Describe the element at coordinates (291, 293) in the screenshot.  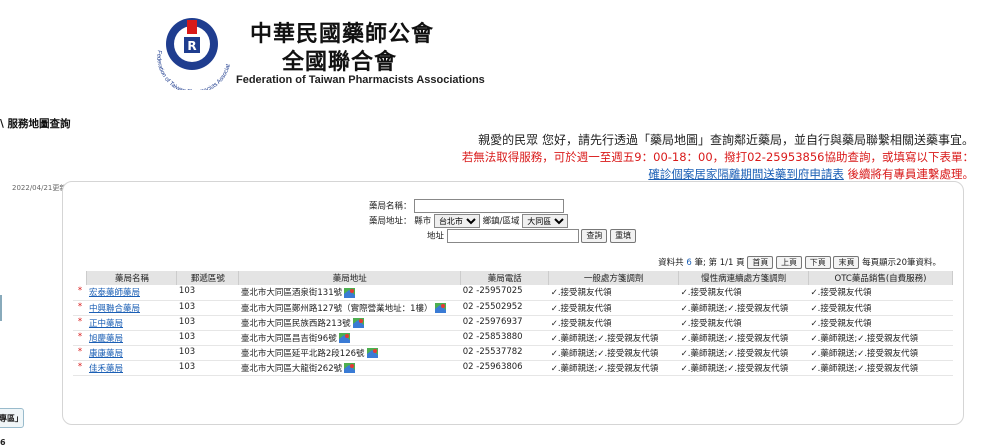
I see `row-address-text: 臺北市大同區酒泉街131號` at that location.